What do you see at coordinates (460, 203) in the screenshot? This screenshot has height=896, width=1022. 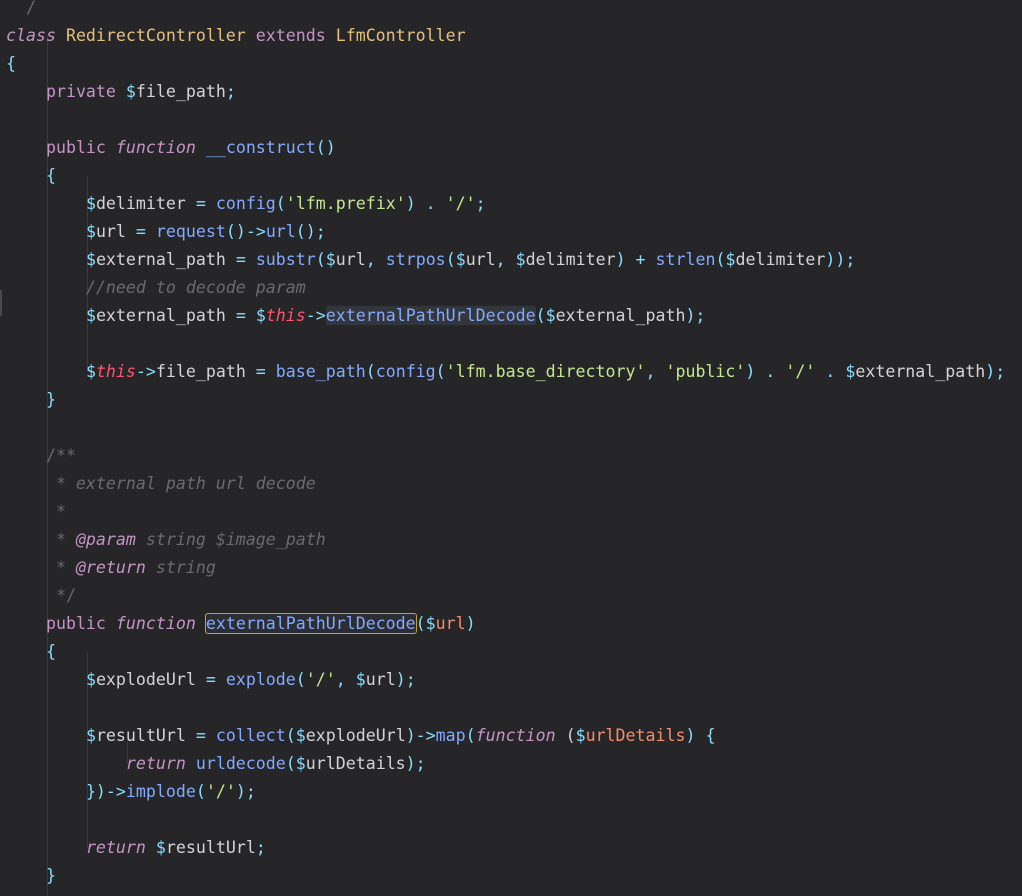 I see `code-token: '/'` at bounding box center [460, 203].